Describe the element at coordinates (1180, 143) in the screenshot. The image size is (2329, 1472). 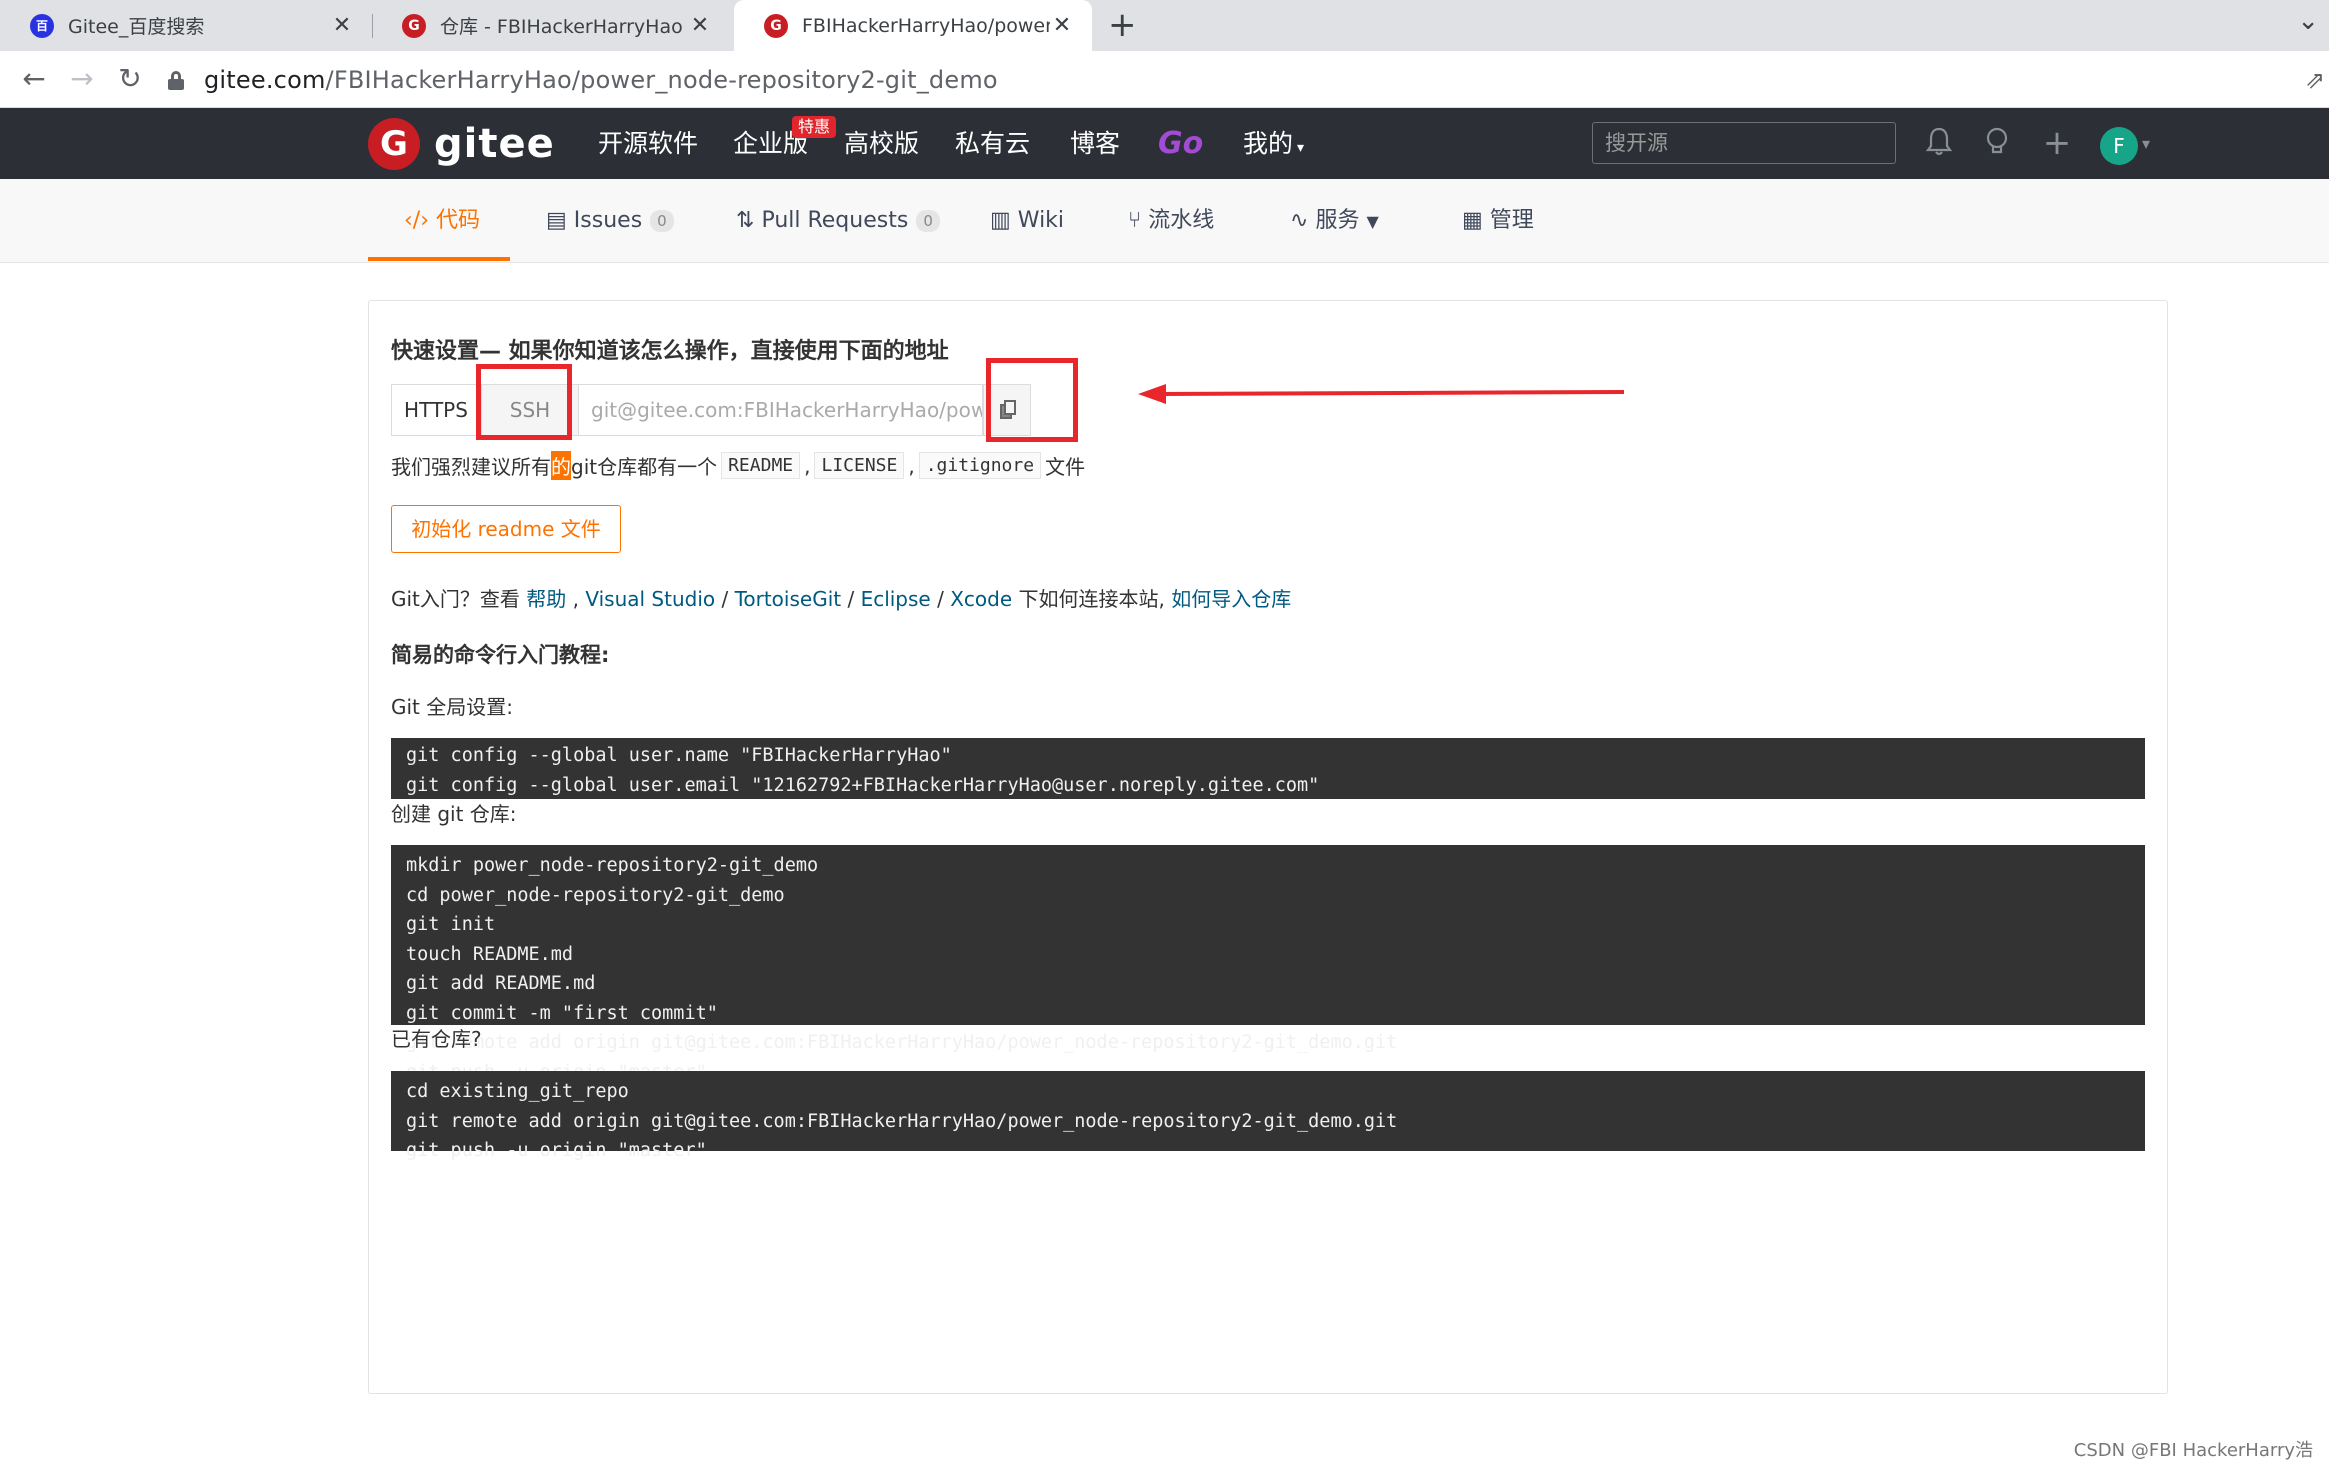
I see `nav-go: Go` at that location.